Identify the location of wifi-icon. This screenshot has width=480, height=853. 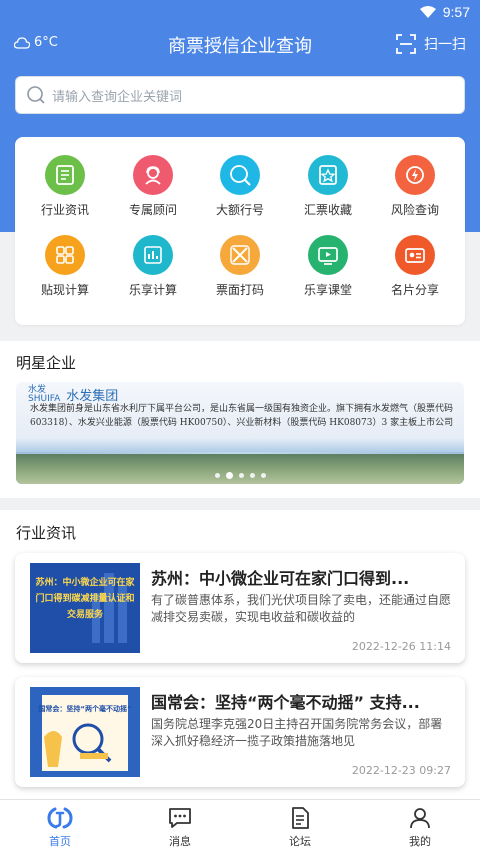
(428, 12).